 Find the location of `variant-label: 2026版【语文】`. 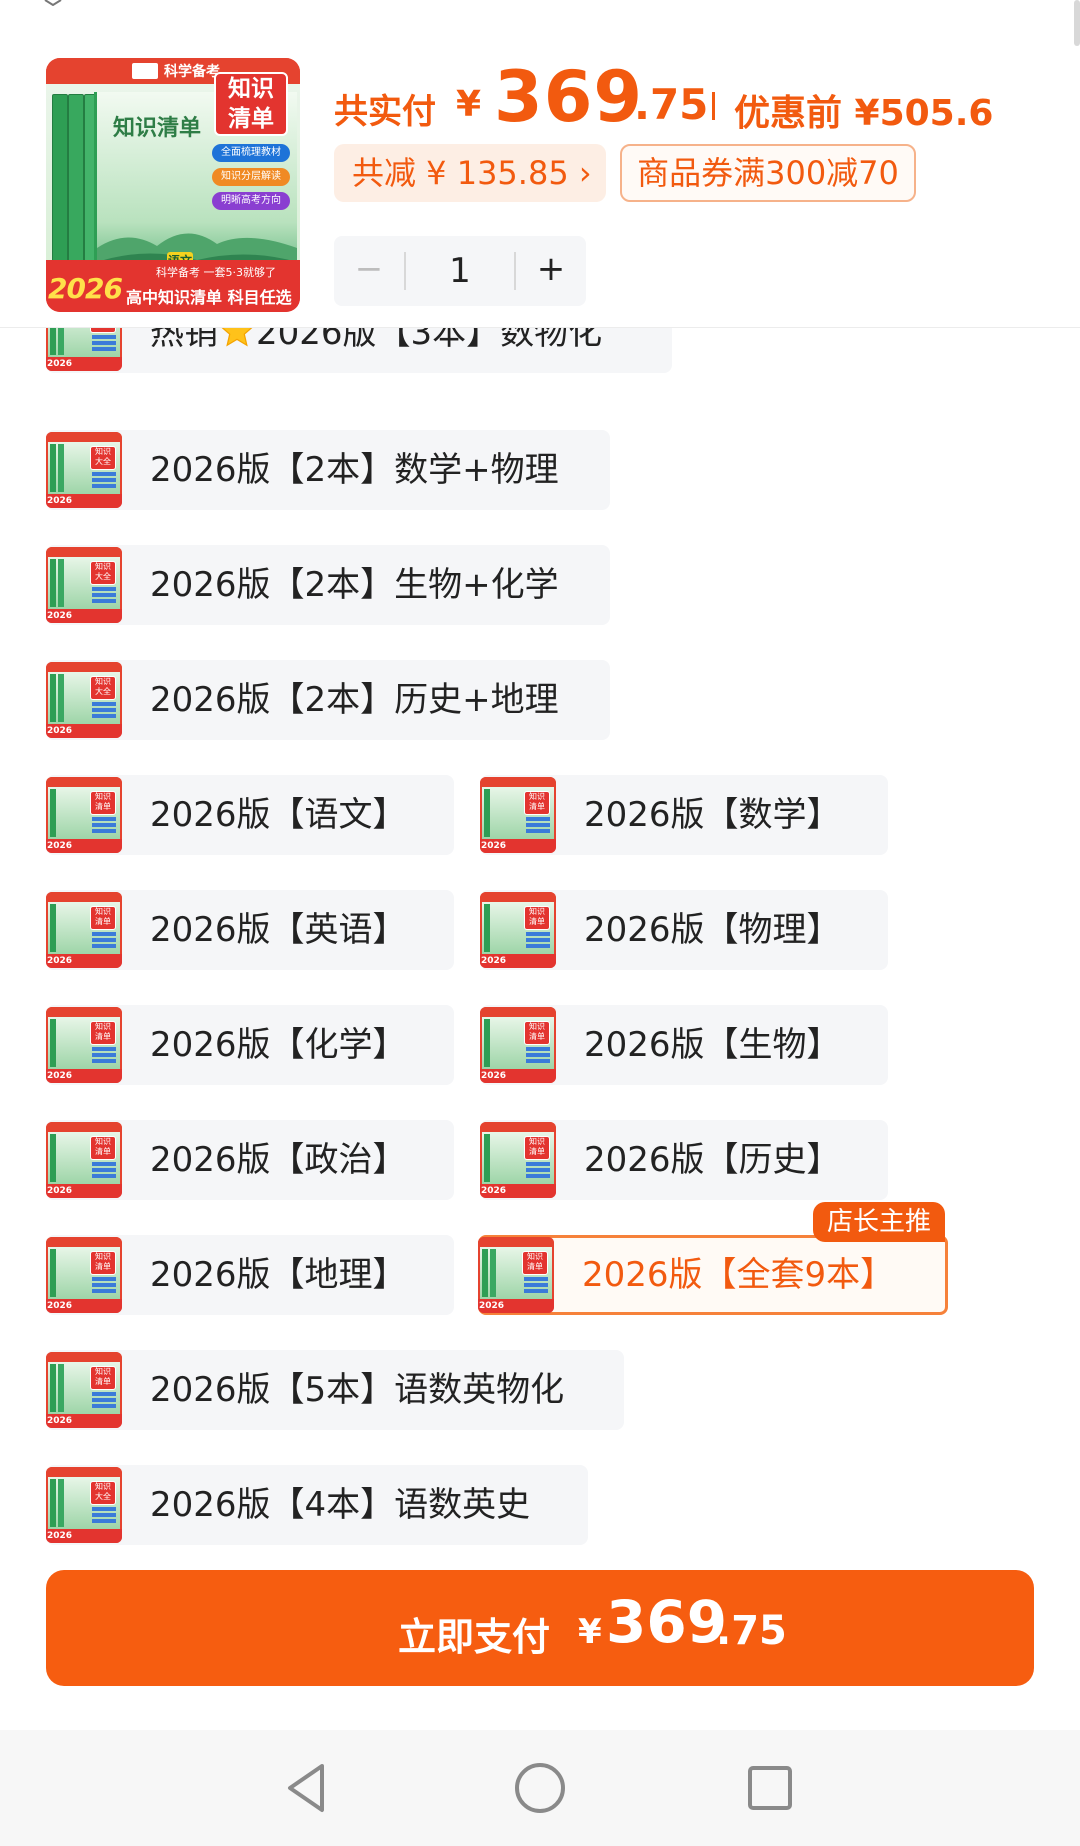

variant-label: 2026版【语文】 is located at coordinates (278, 815).